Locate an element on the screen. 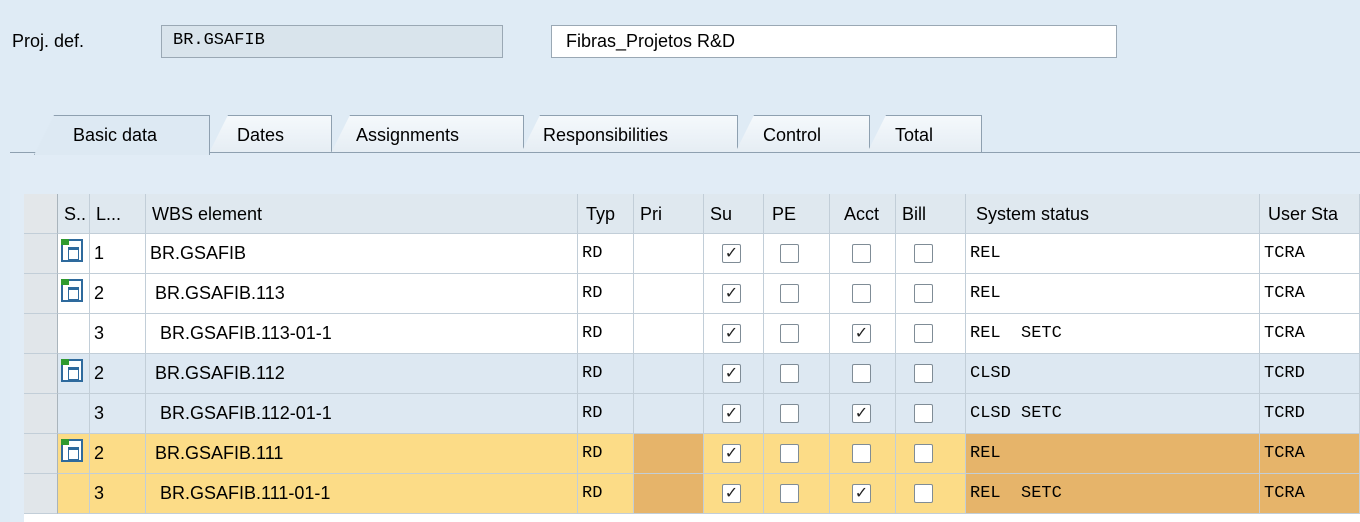 This screenshot has width=1360, height=522. tab-responsibilities: Responsibilities is located at coordinates (629, 135).